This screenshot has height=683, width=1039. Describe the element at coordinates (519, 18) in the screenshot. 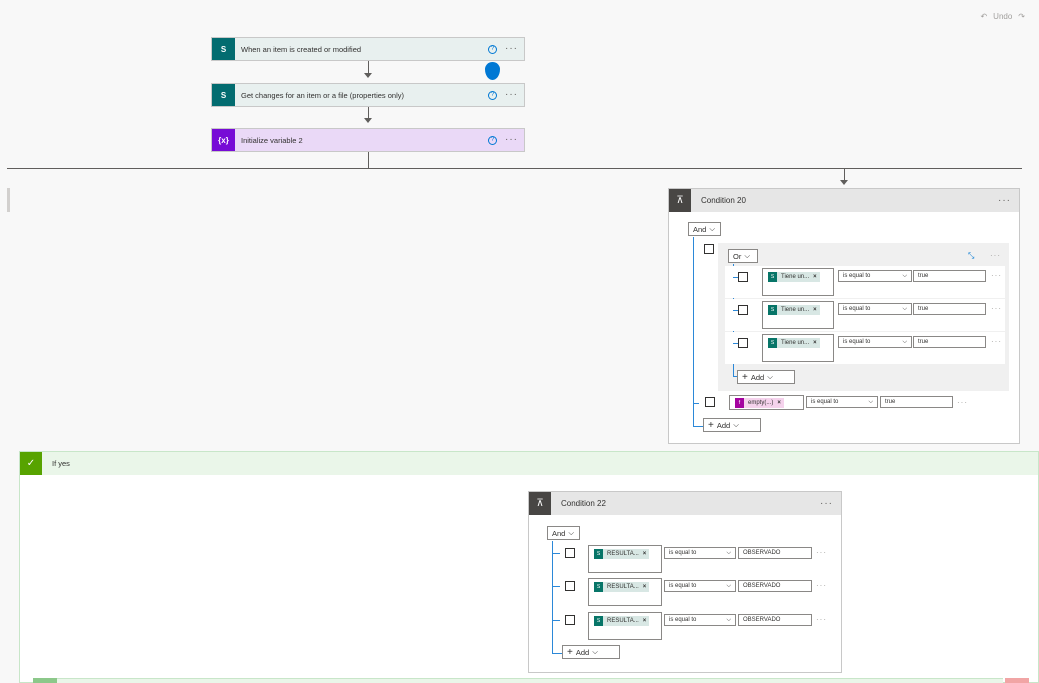

I see `top-toolbar` at that location.